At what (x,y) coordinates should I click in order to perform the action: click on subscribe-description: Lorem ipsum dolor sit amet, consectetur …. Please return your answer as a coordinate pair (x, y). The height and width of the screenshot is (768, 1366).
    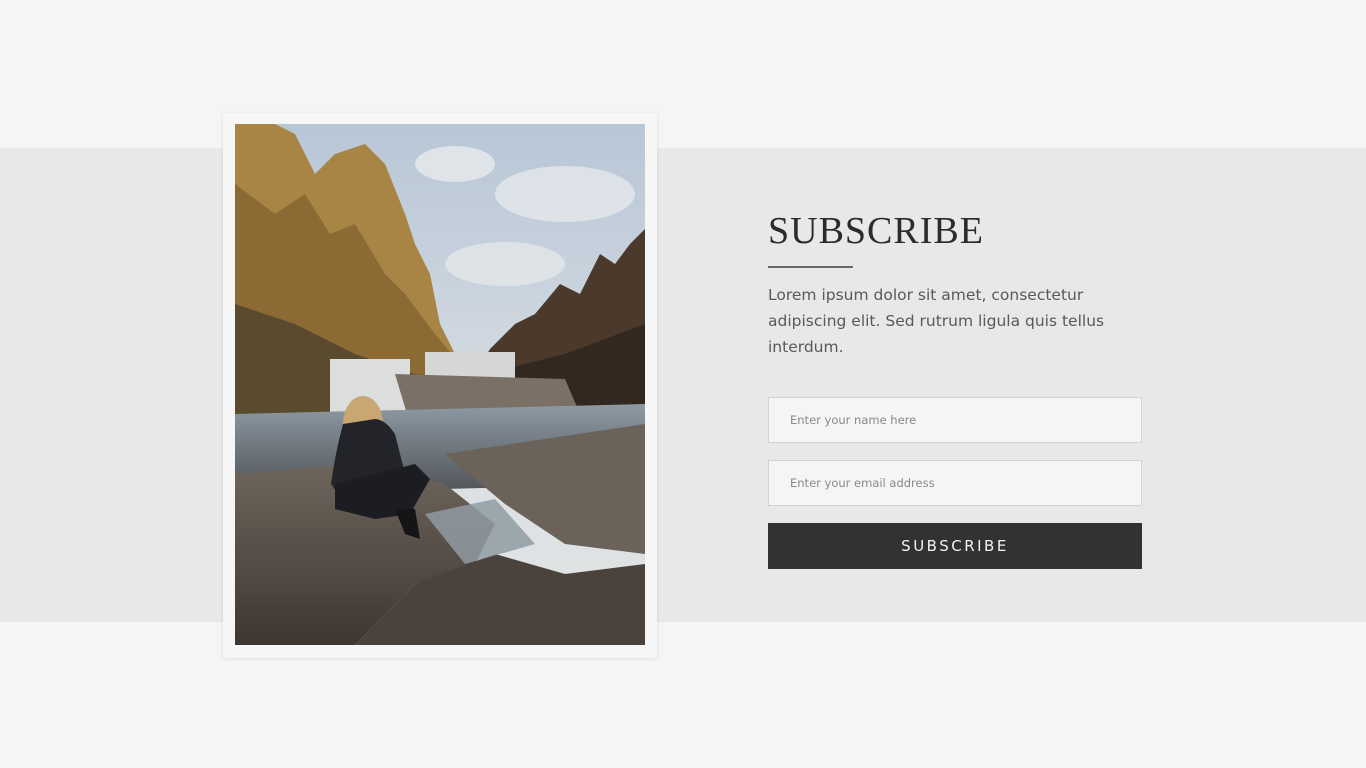
    Looking at the image, I should click on (936, 321).